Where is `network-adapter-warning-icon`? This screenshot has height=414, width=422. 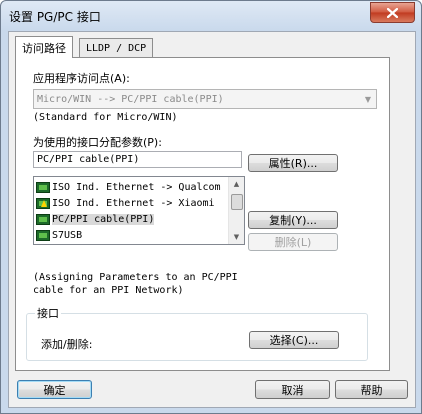 network-adapter-warning-icon is located at coordinates (43, 203).